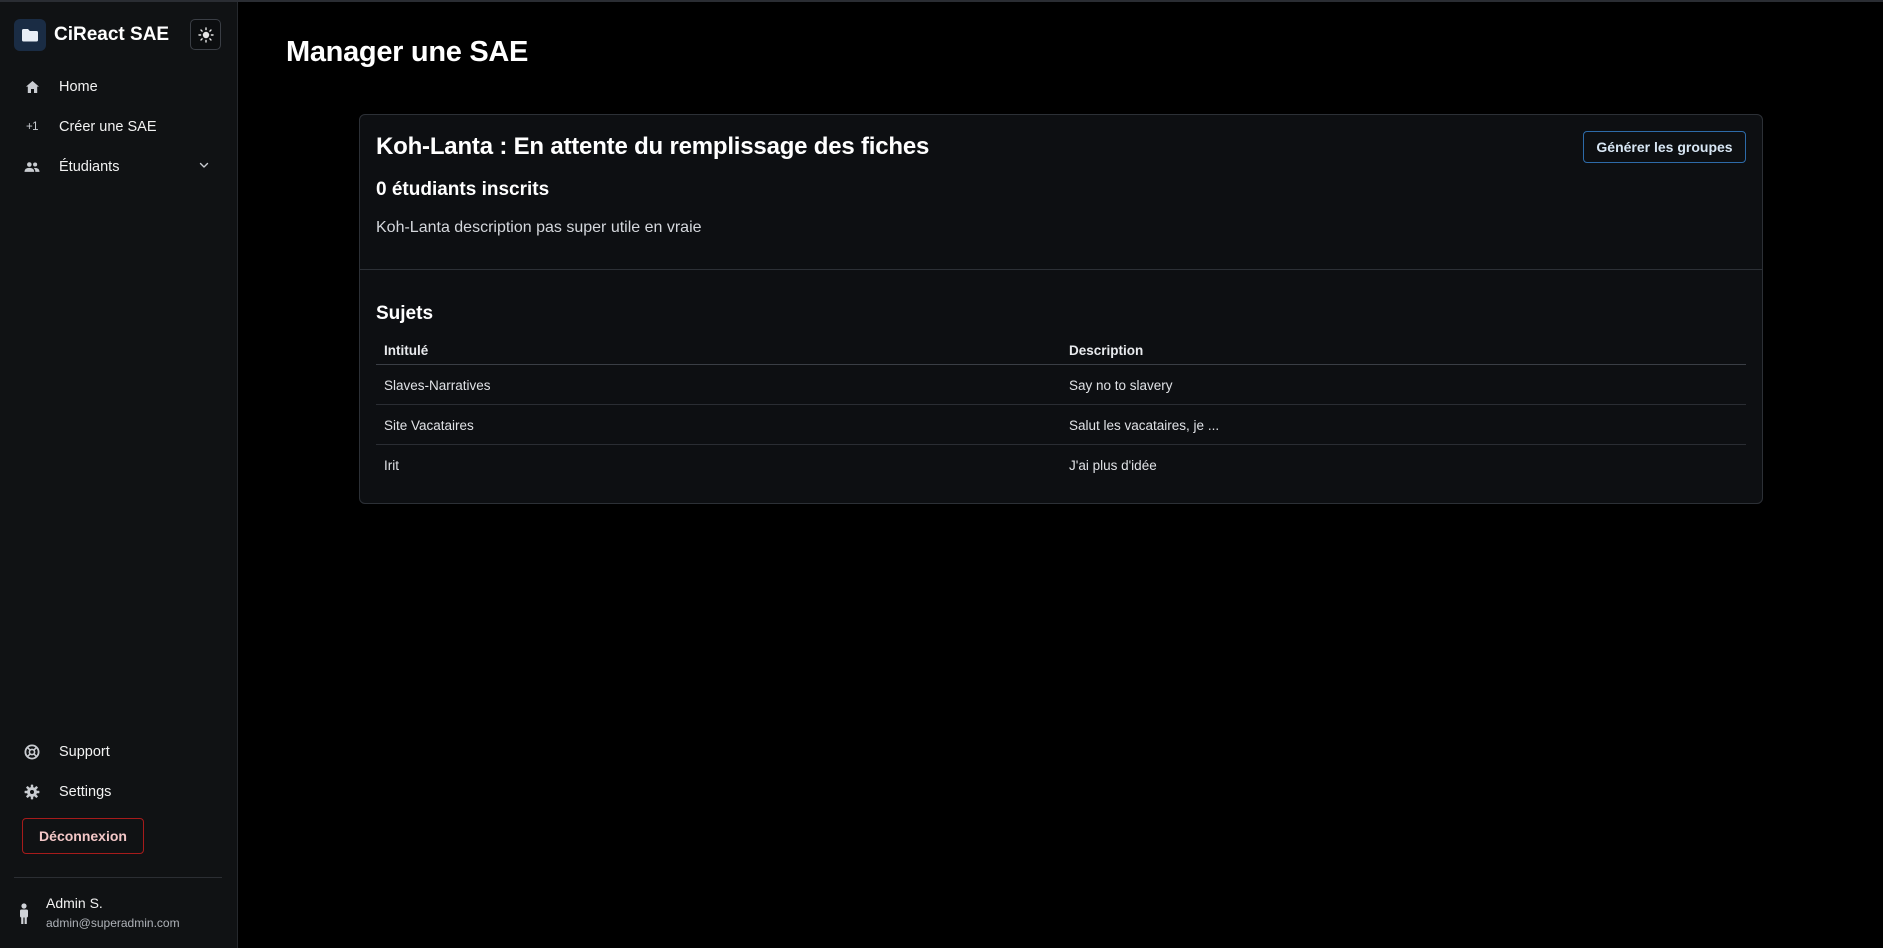  Describe the element at coordinates (74, 903) in the screenshot. I see `user-name: Admin S.` at that location.